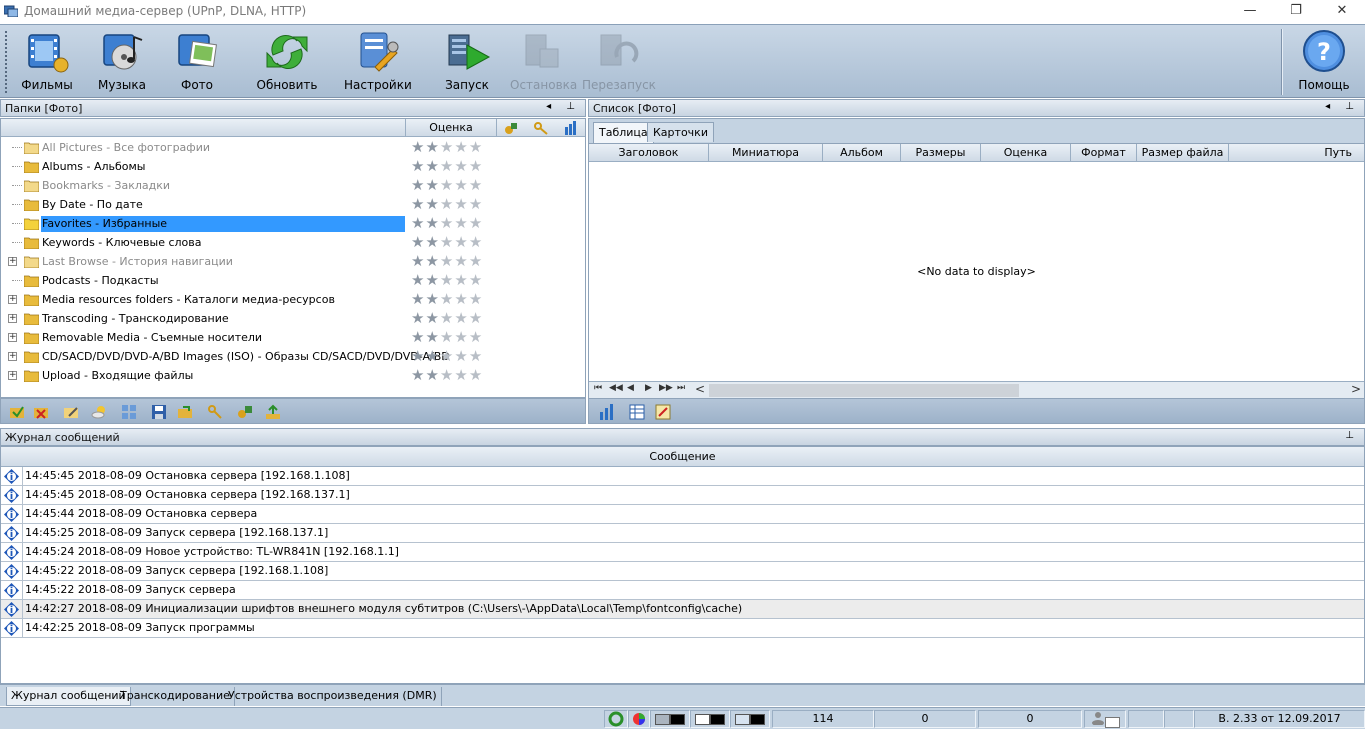  What do you see at coordinates (100, 281) in the screenshot?
I see `tree-item-label: Podcasts - Подкасты` at bounding box center [100, 281].